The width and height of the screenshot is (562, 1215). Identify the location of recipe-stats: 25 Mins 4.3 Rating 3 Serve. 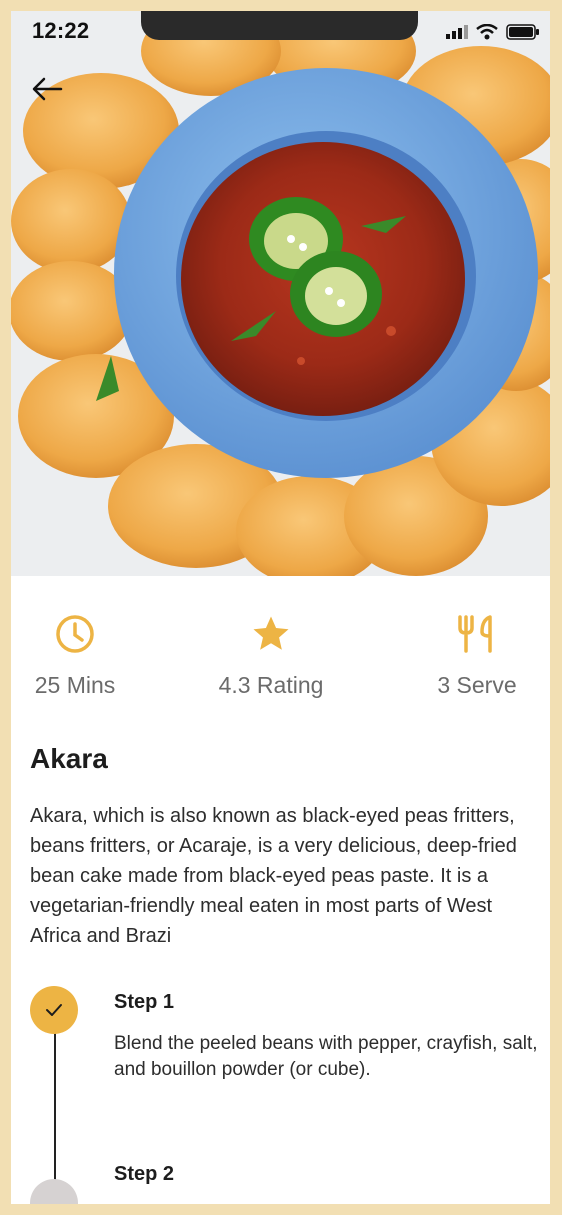
(280, 661).